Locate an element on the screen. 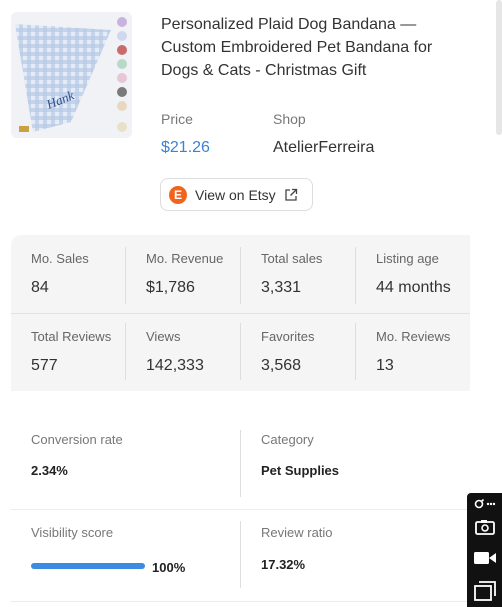 The height and width of the screenshot is (607, 502). stat-value: $1,786 is located at coordinates (170, 287).